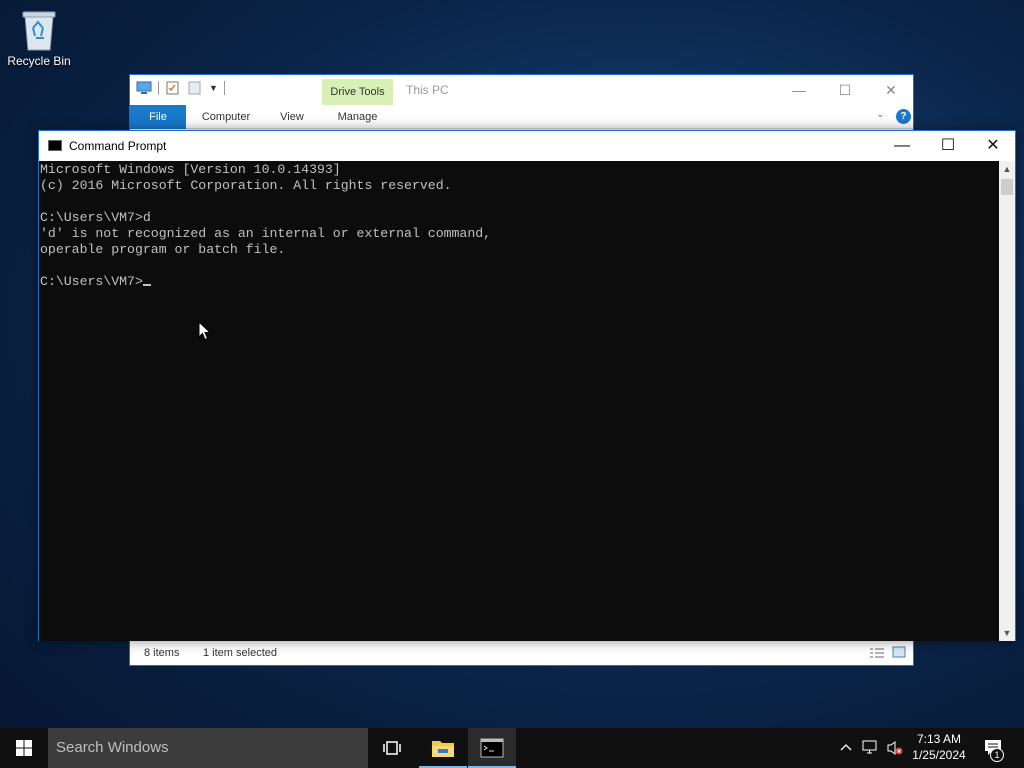 Image resolution: width=1024 pixels, height=768 pixels. What do you see at coordinates (521, 653) in the screenshot?
I see `explorer-status-bar: 8 items 1 item selected` at bounding box center [521, 653].